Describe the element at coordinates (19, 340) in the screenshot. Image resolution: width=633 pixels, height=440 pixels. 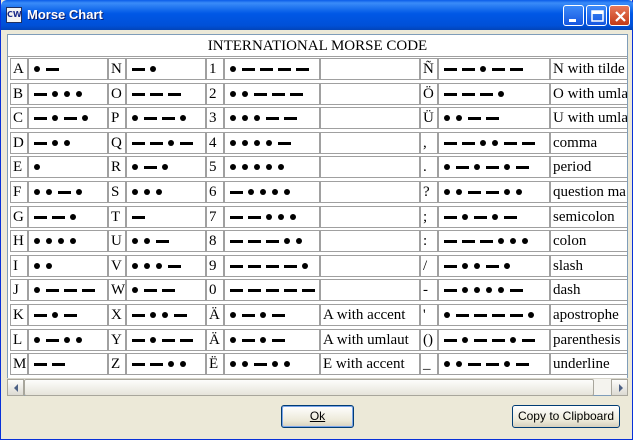
I see `character-cell: L` at that location.